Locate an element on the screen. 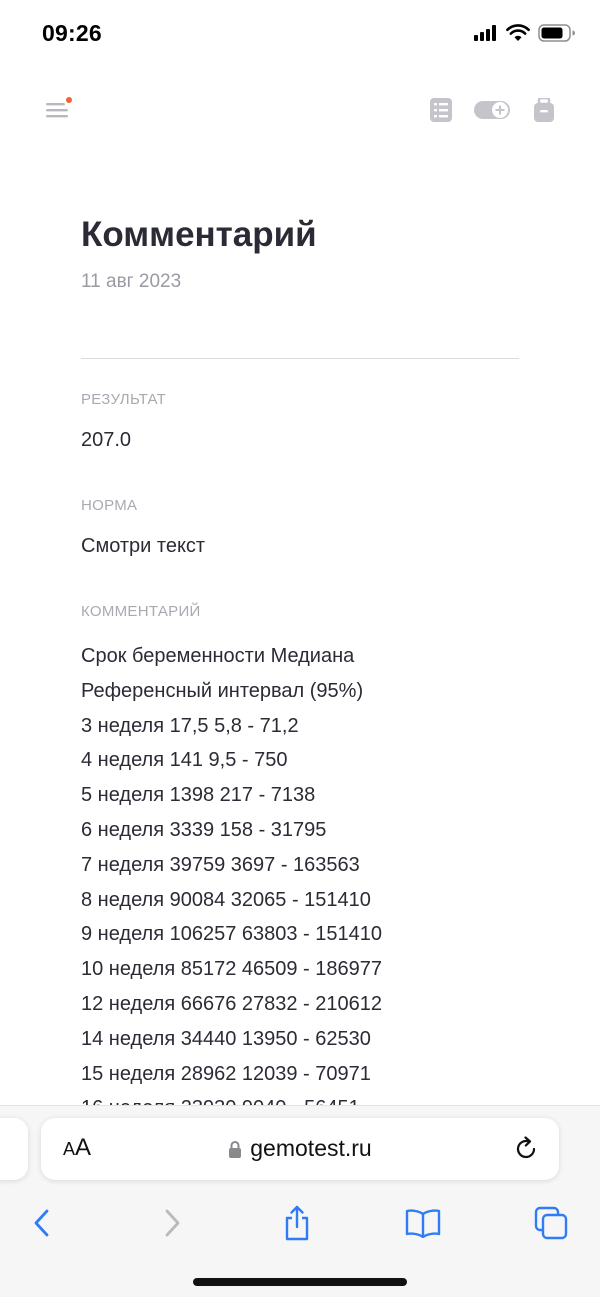  comment-line: 4 неделя 141 9,5 - 750 is located at coordinates (184, 760).